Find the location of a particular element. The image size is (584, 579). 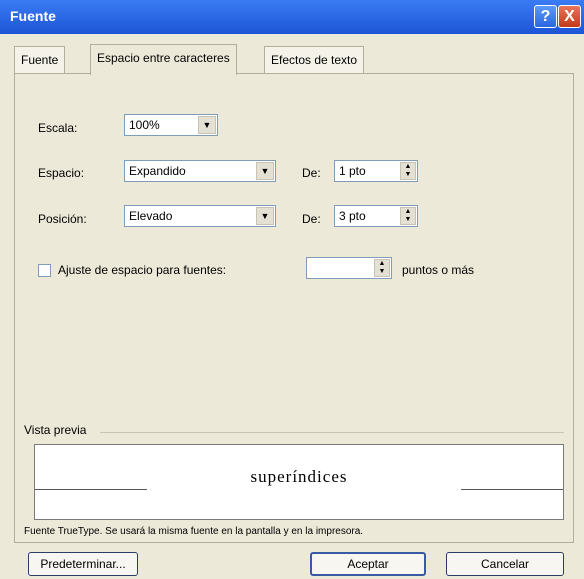

preview-label: Vista previa is located at coordinates (55, 430).